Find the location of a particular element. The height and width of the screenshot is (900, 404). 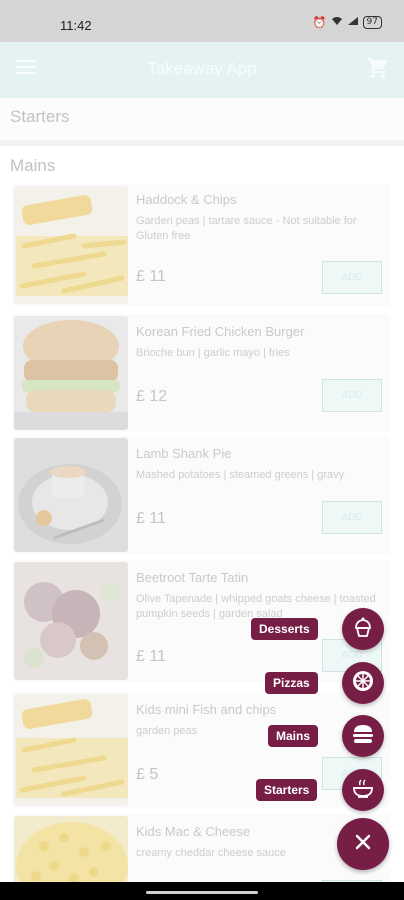

section-mains-label: Mains is located at coordinates (33, 165).